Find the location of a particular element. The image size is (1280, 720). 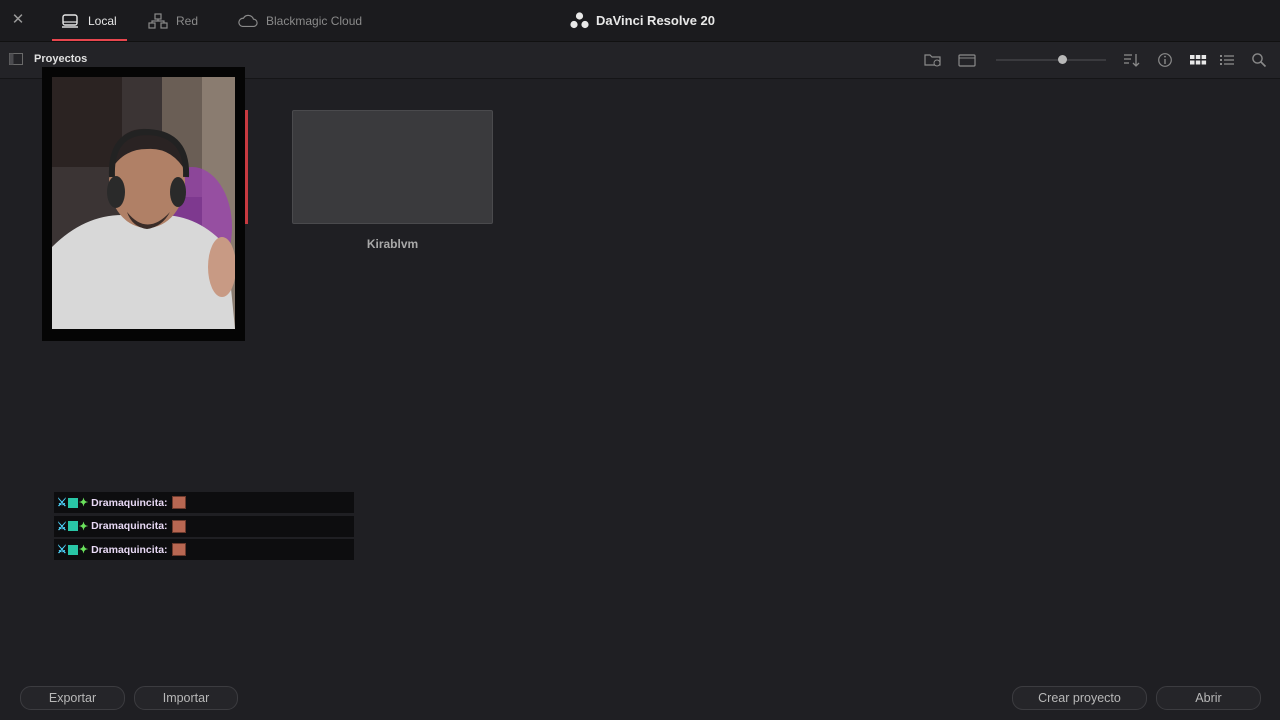

tab-local: Local is located at coordinates (89, 20).